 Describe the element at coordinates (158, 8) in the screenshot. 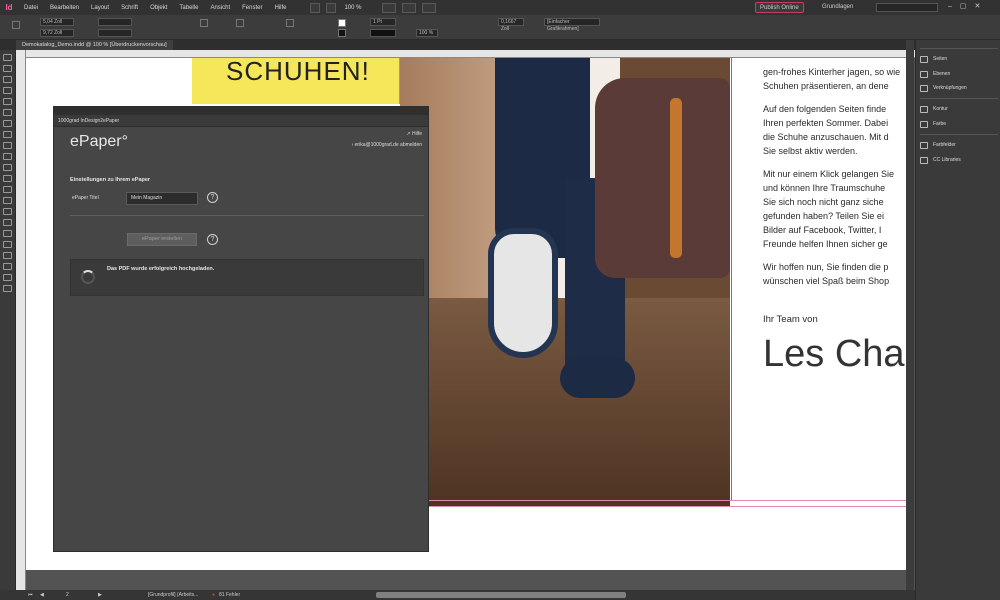

I see `menu-objekt: Objekt` at that location.